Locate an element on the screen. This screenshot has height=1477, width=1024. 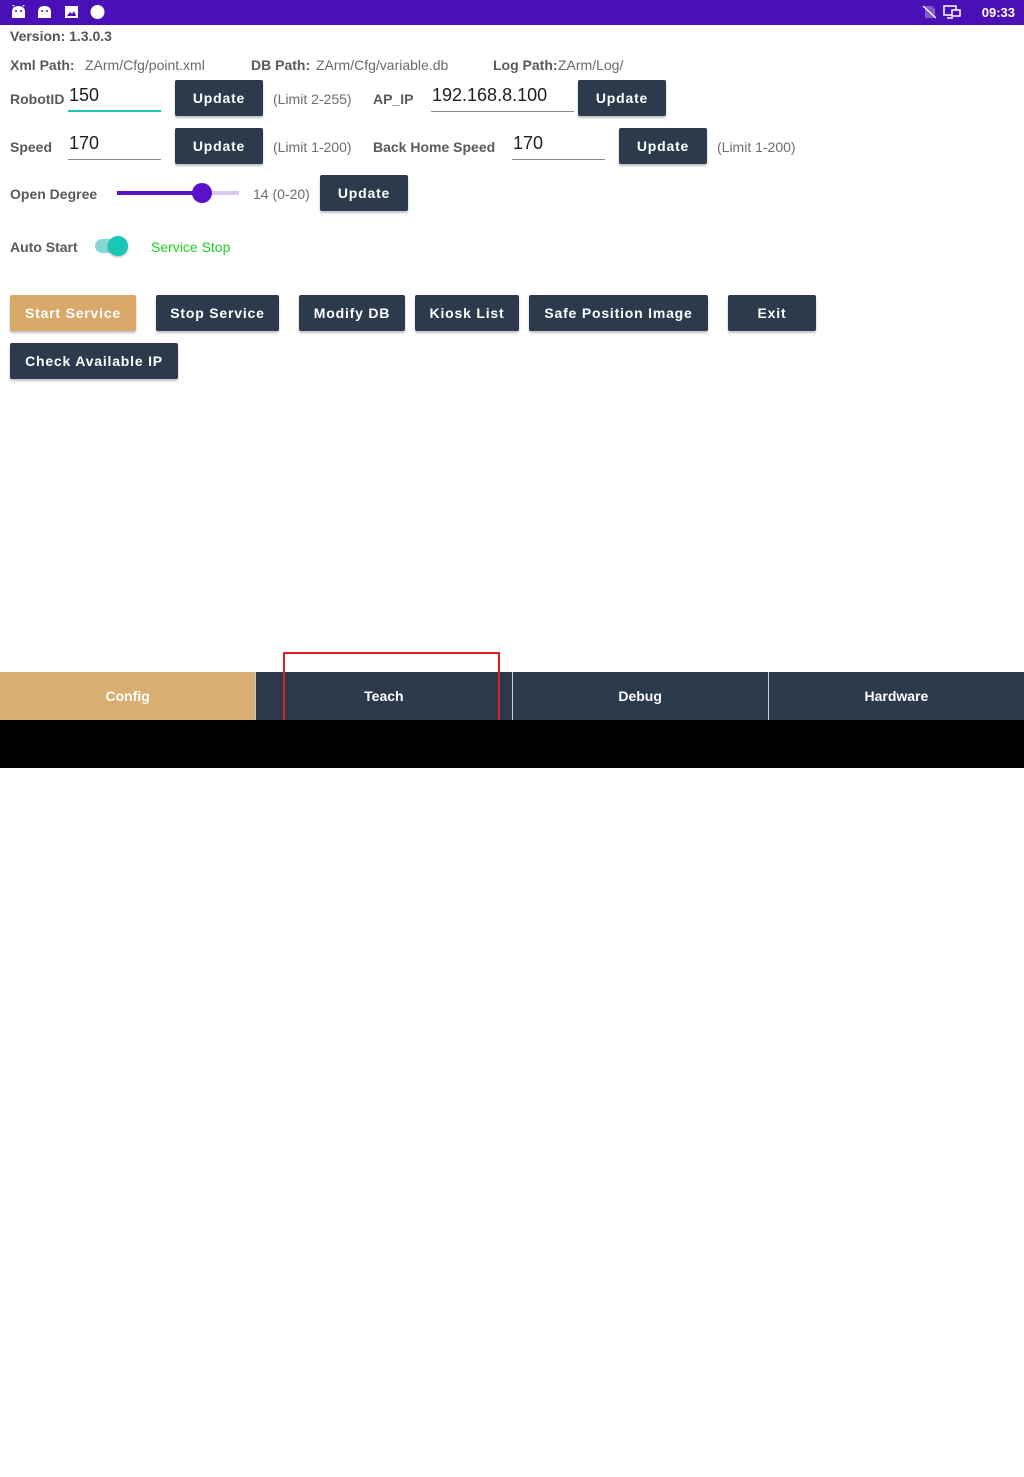
xml-path-value: ZArm/Cfg/point.xml is located at coordinates (145, 65).